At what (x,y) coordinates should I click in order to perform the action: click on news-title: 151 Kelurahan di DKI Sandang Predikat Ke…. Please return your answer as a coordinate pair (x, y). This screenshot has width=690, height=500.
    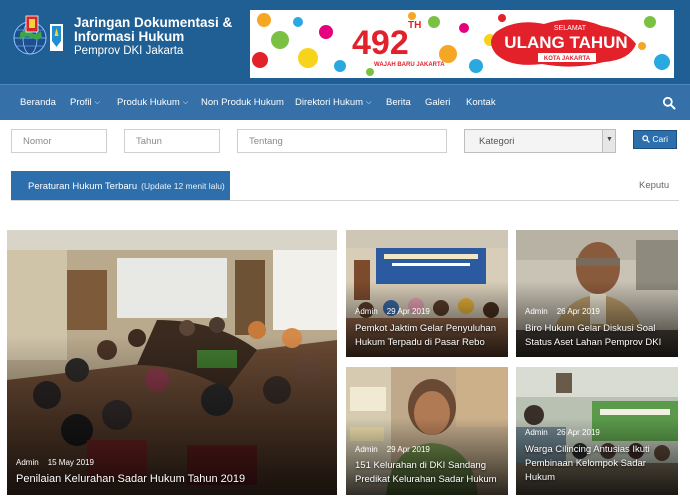
    Looking at the image, I should click on (428, 473).